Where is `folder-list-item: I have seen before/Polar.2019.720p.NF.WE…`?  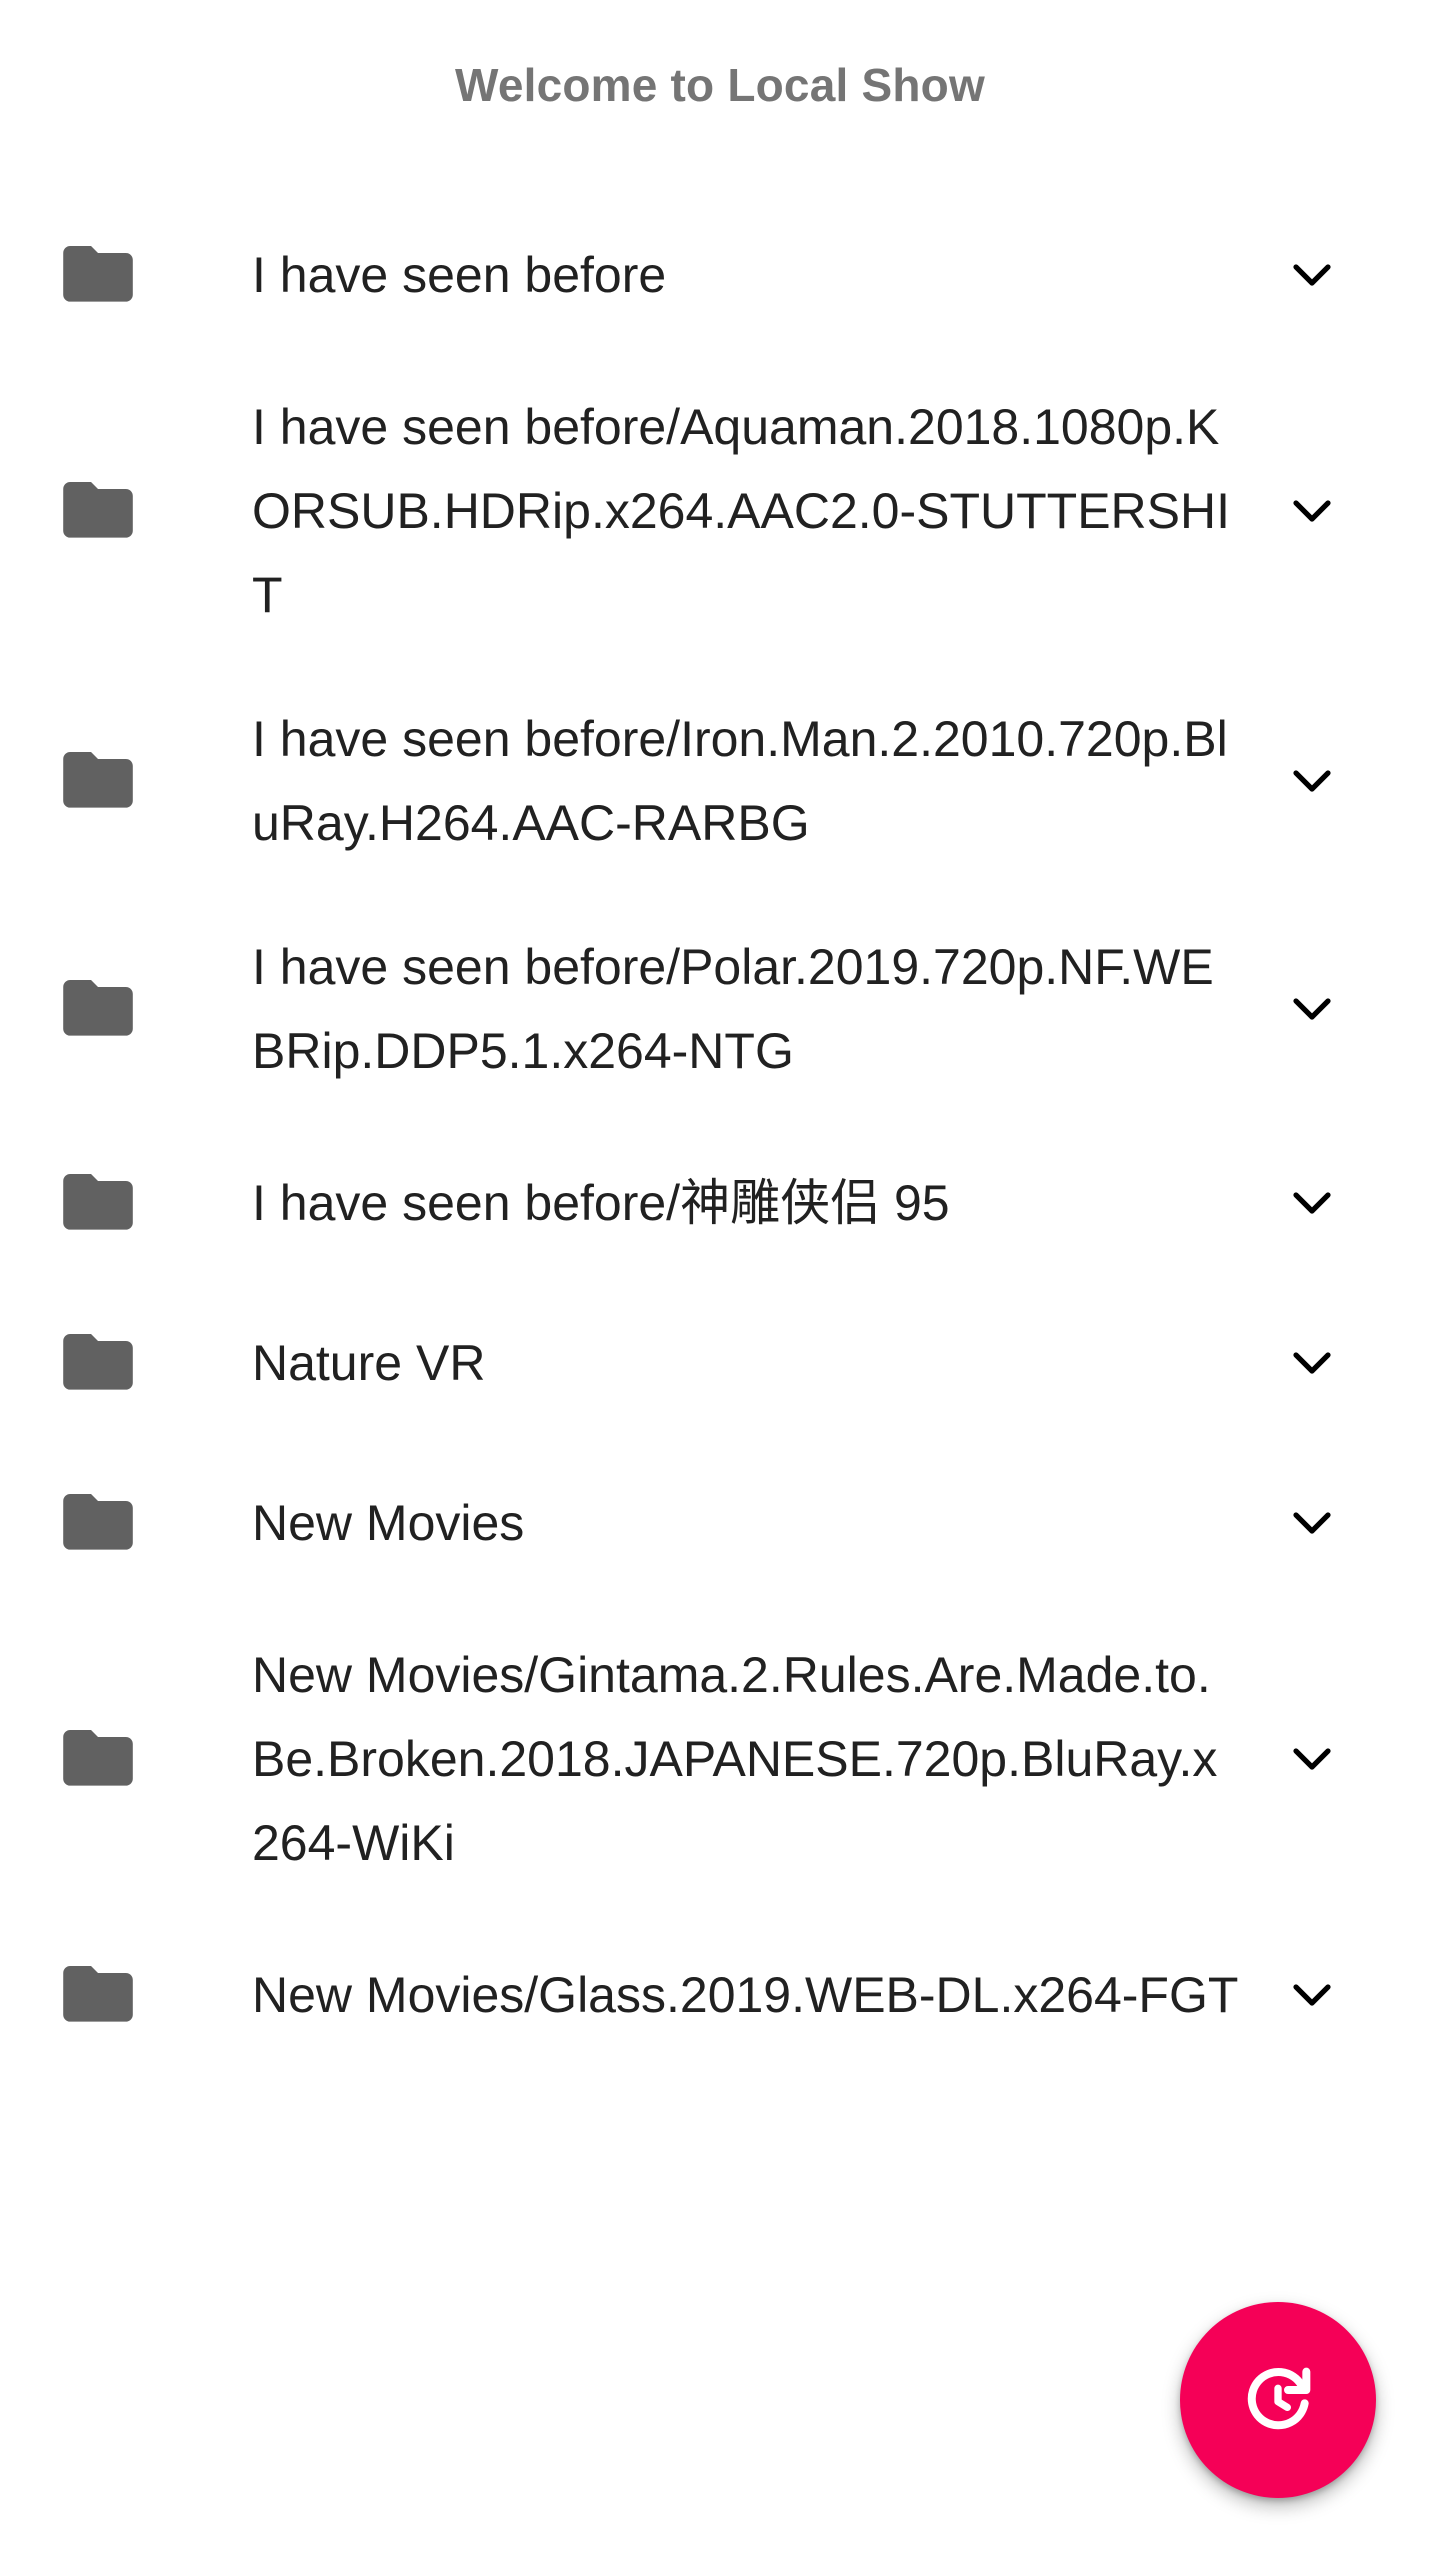
folder-list-item: I have seen before/Polar.2019.720p.NF.WE… is located at coordinates (720, 1009).